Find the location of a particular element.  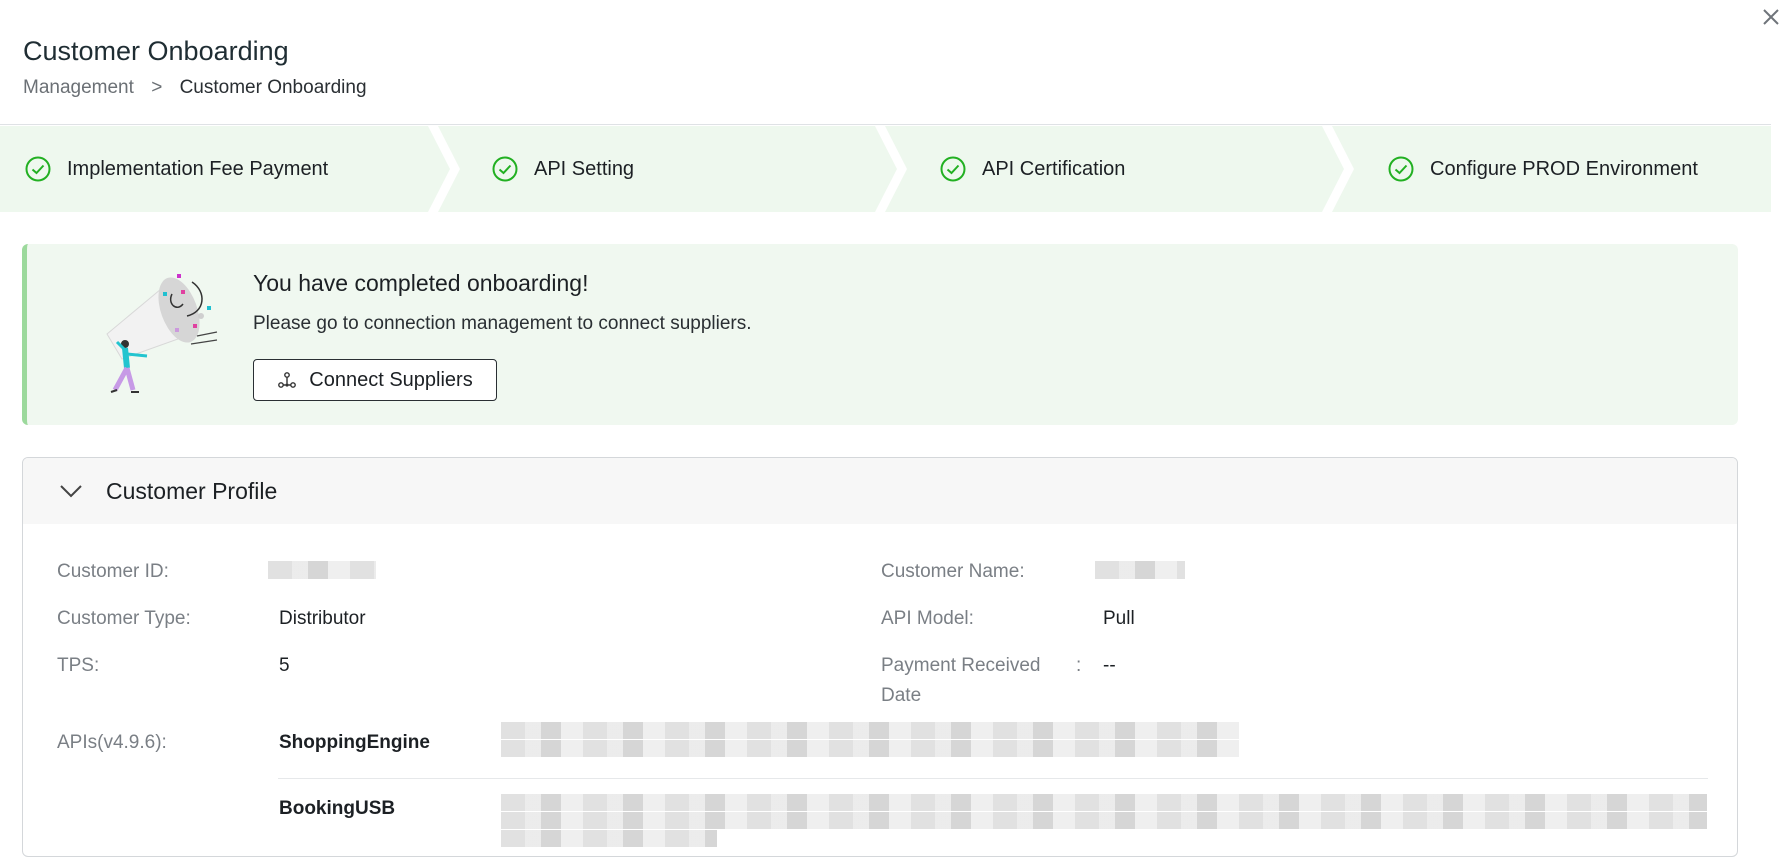

breadcrumb: Management > Customer Onboarding is located at coordinates (195, 88).